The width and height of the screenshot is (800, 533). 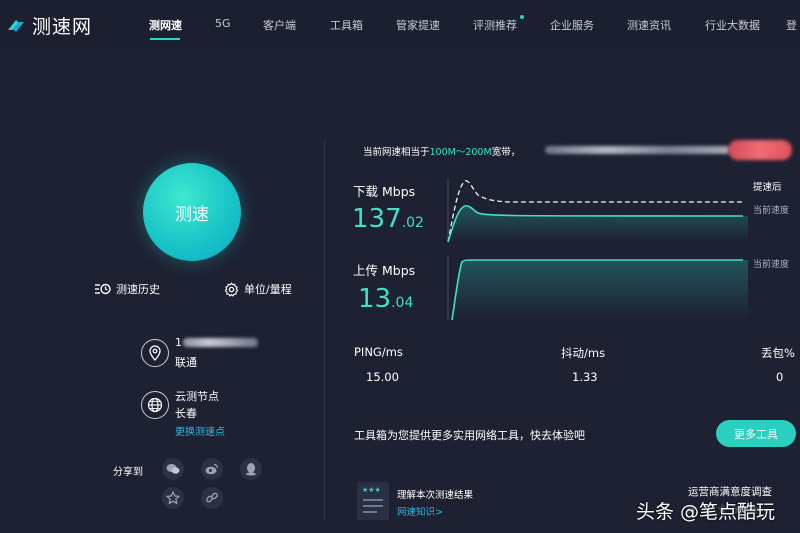 What do you see at coordinates (231, 289) in the screenshot?
I see `gear-icon` at bounding box center [231, 289].